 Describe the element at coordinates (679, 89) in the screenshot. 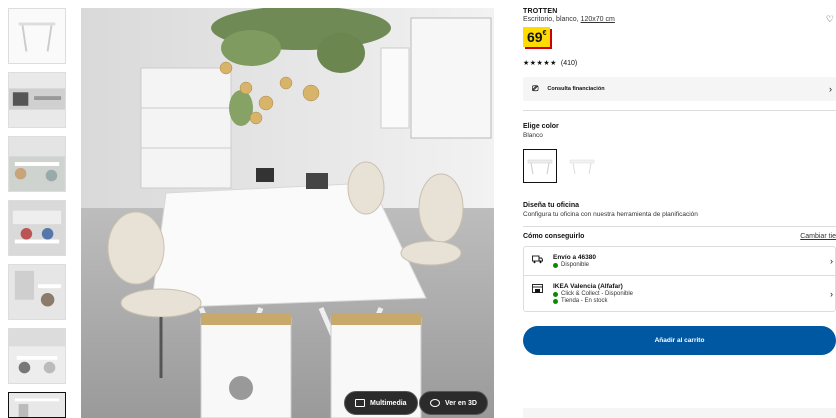

I see `finance-button: ⎚ Consulta financiación ›` at that location.